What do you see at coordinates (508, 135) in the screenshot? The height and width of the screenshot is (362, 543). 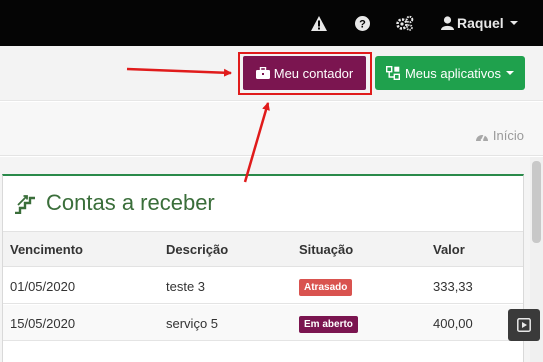 I see `breadcrumb-home-link: Início` at bounding box center [508, 135].